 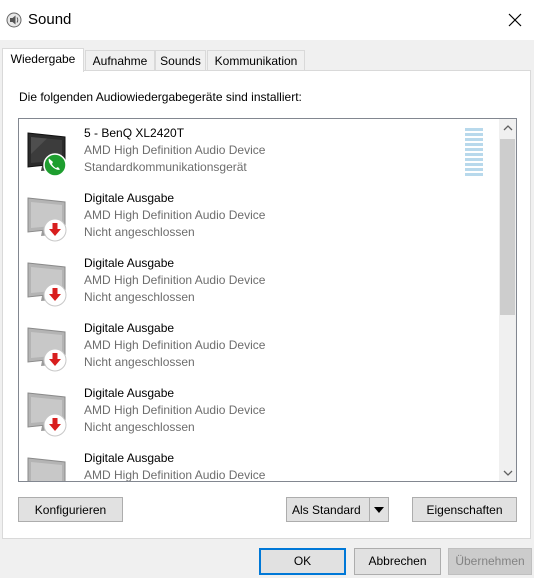 I want to click on set-default-button: Als Standard, so click(x=337, y=509).